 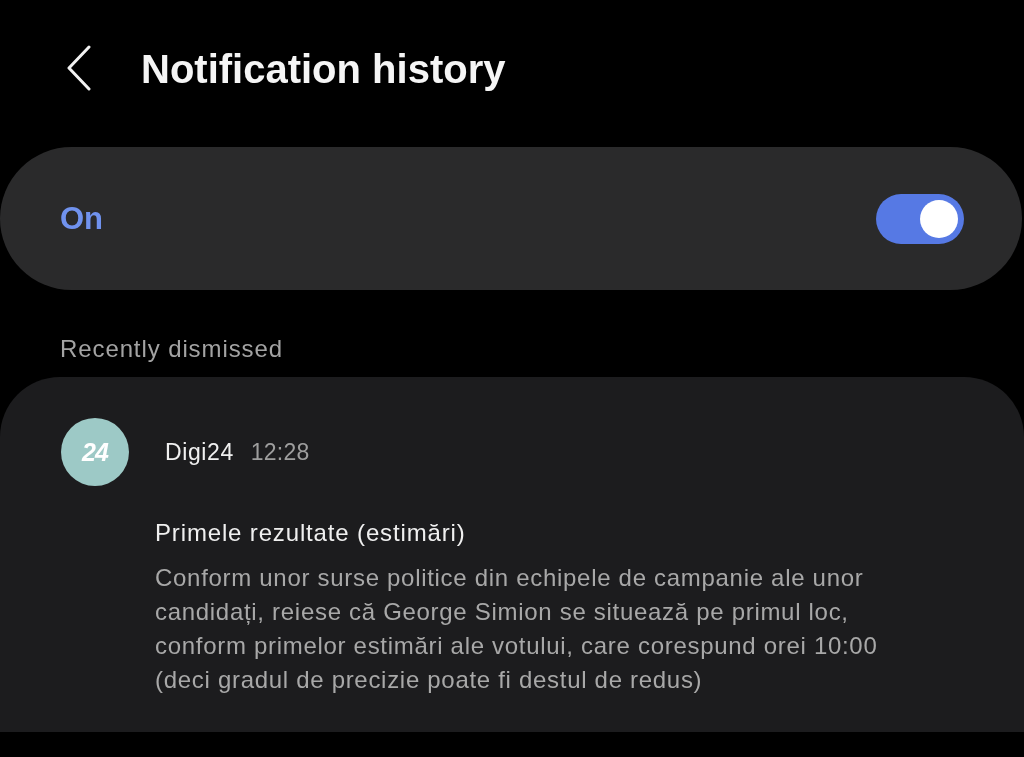 What do you see at coordinates (310, 533) in the screenshot?
I see `notification-title: Primele rezultate (estimări)` at bounding box center [310, 533].